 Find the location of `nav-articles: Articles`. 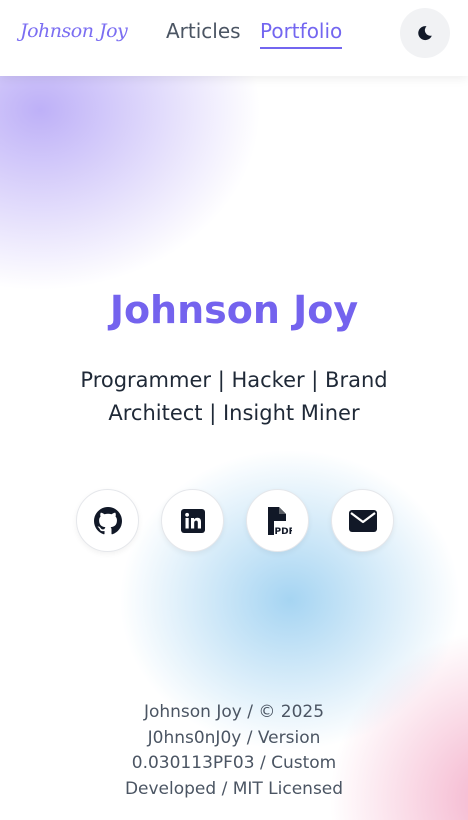

nav-articles: Articles is located at coordinates (203, 31).